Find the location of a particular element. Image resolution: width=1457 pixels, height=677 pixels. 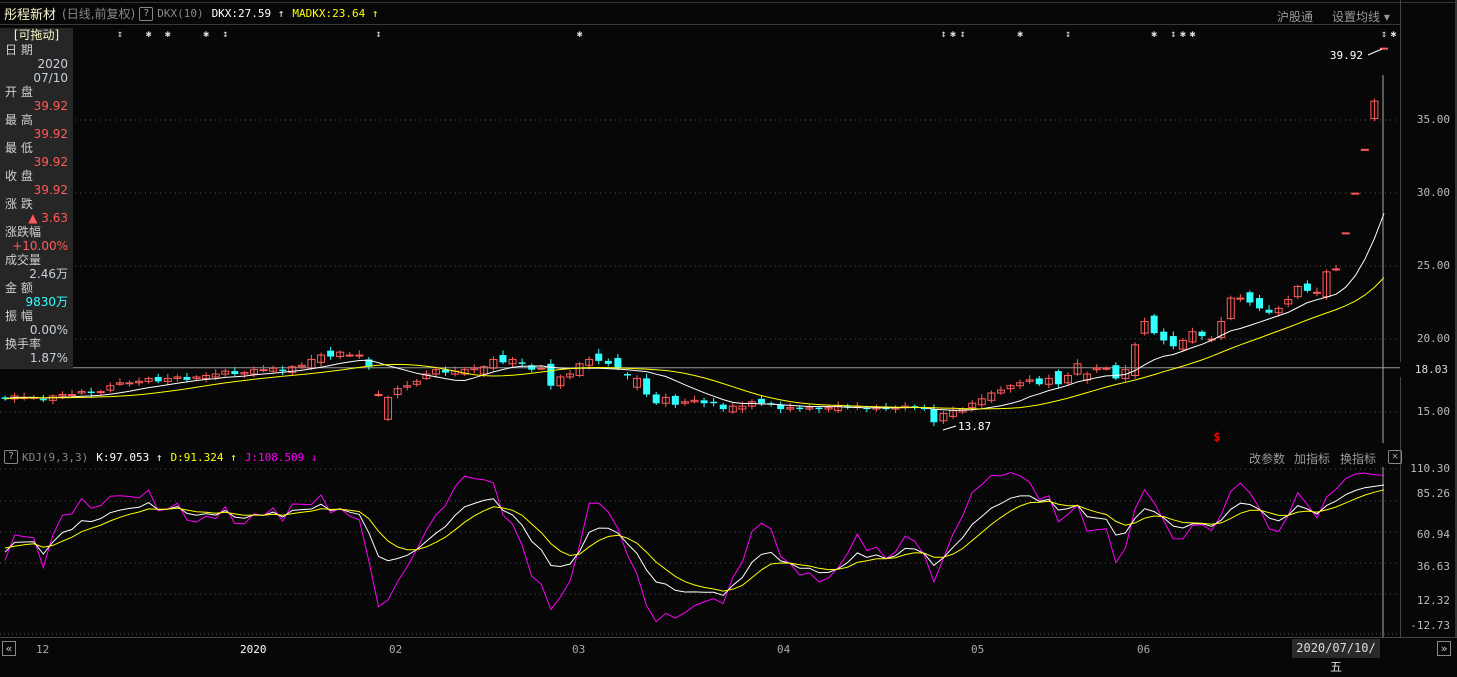

date-tick: 05 is located at coordinates (978, 649).